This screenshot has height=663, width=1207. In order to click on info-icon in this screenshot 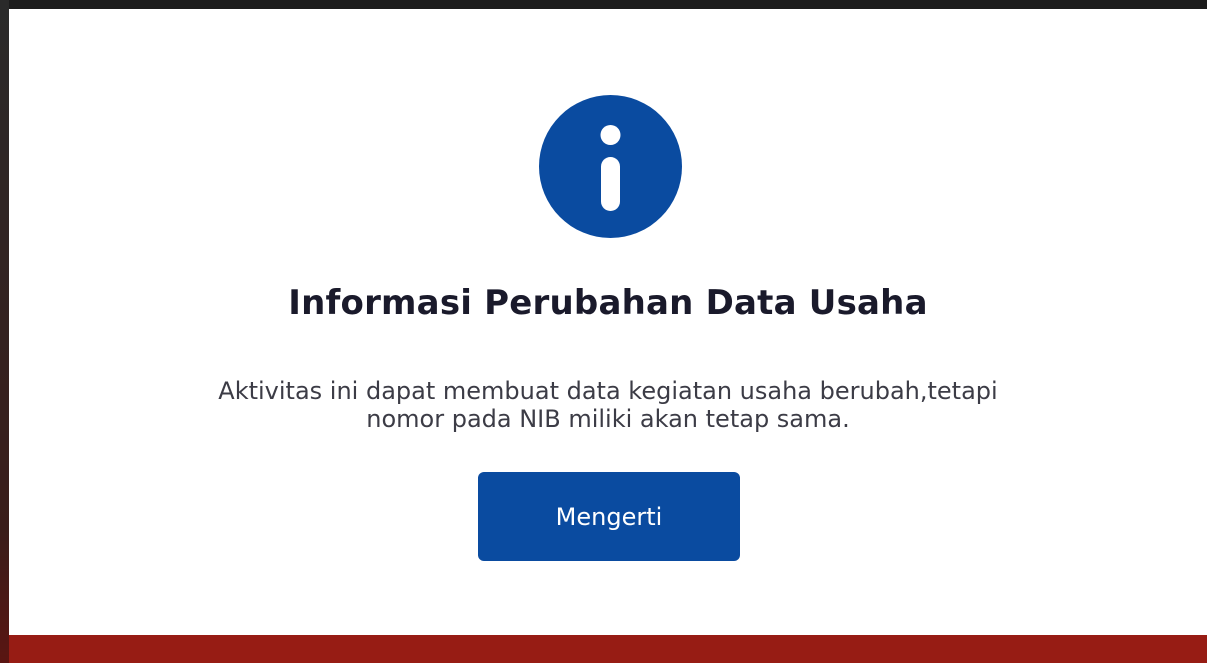, I will do `click(610, 166)`.